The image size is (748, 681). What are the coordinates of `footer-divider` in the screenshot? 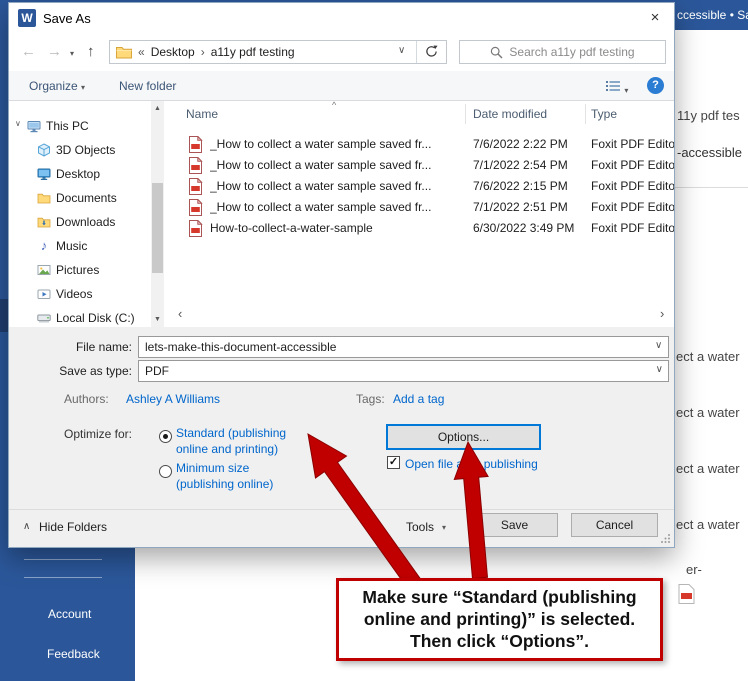 It's located at (341, 509).